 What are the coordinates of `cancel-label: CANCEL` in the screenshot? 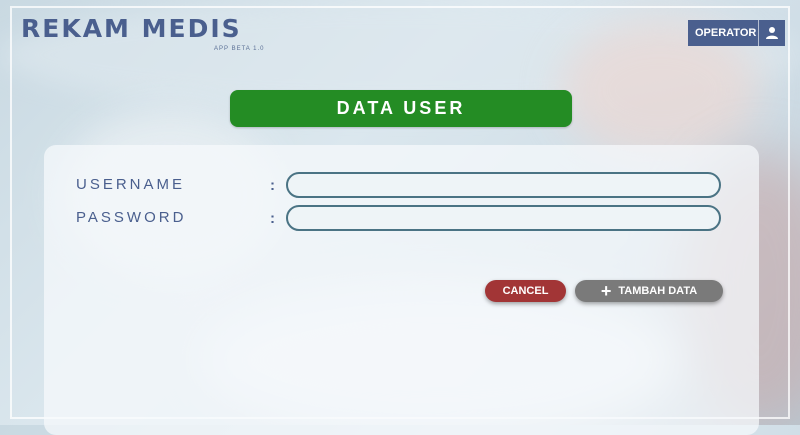 It's located at (525, 291).